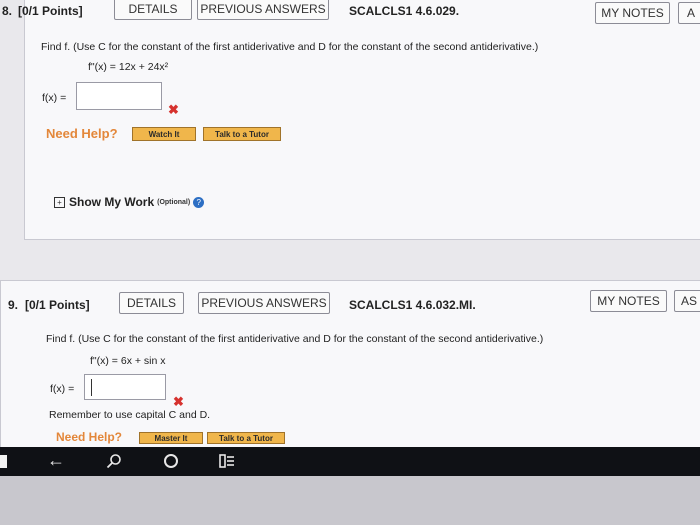 Image resolution: width=700 pixels, height=525 pixels. Describe the element at coordinates (632, 13) in the screenshot. I see `q8-my-notes-button: MY NOTES` at that location.